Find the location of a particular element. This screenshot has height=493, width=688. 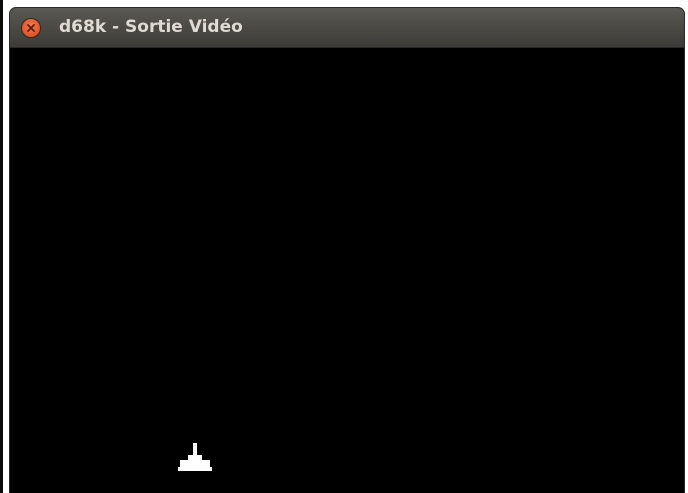

close-icon is located at coordinates (31, 28).